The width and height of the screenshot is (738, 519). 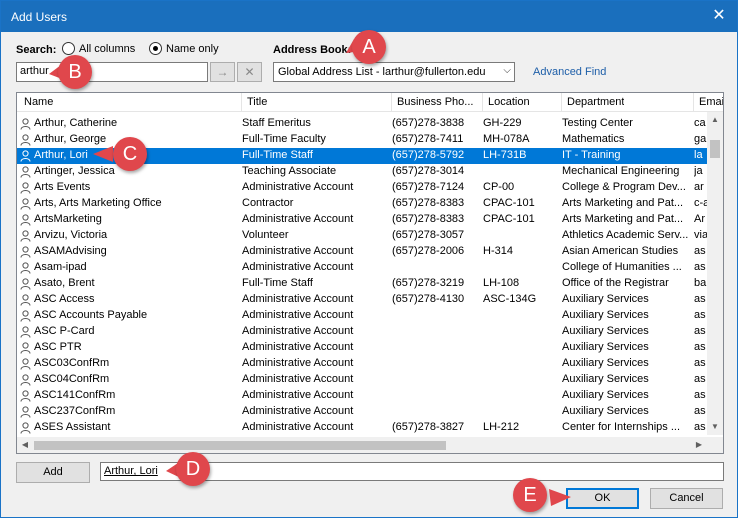 I want to click on cell-phone: (657)278-3827, so click(x=428, y=427).